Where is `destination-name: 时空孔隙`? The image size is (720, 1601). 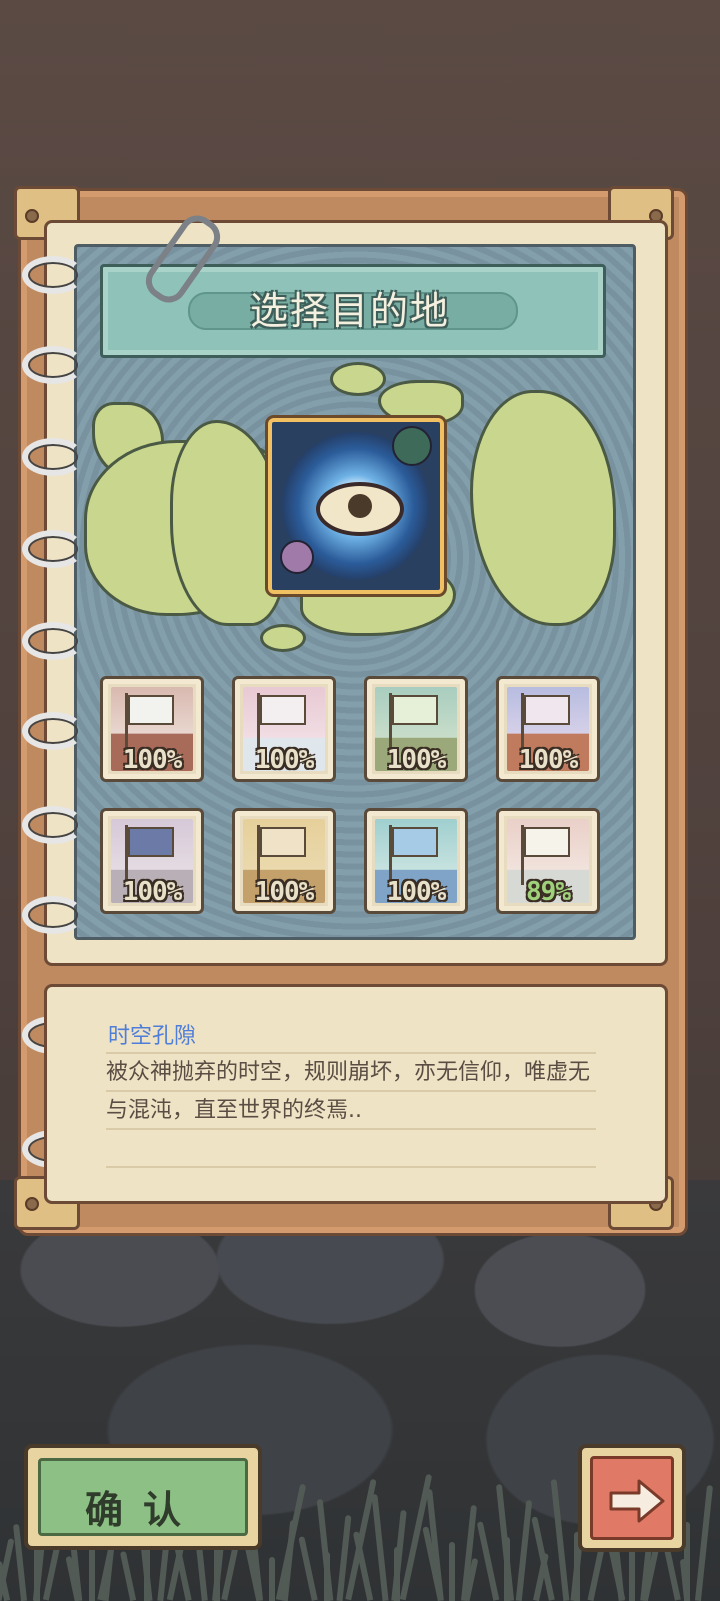 destination-name: 时空孔隙 is located at coordinates (152, 1036).